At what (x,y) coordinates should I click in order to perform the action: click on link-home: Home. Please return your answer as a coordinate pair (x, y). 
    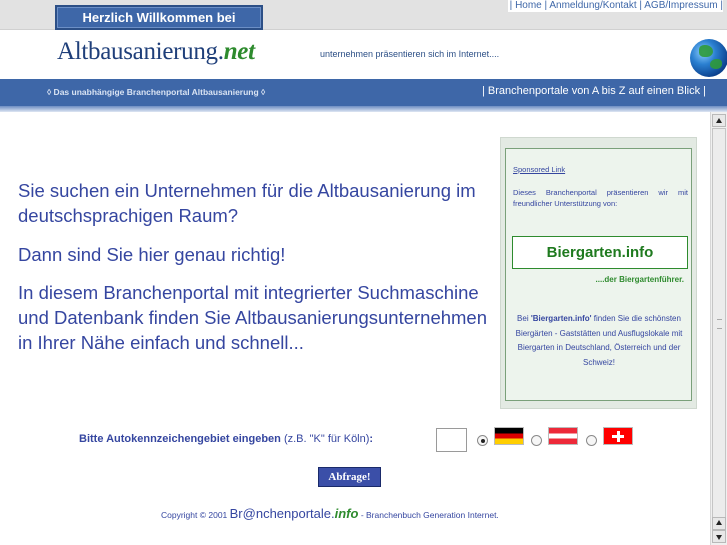
    Looking at the image, I should click on (528, 5).